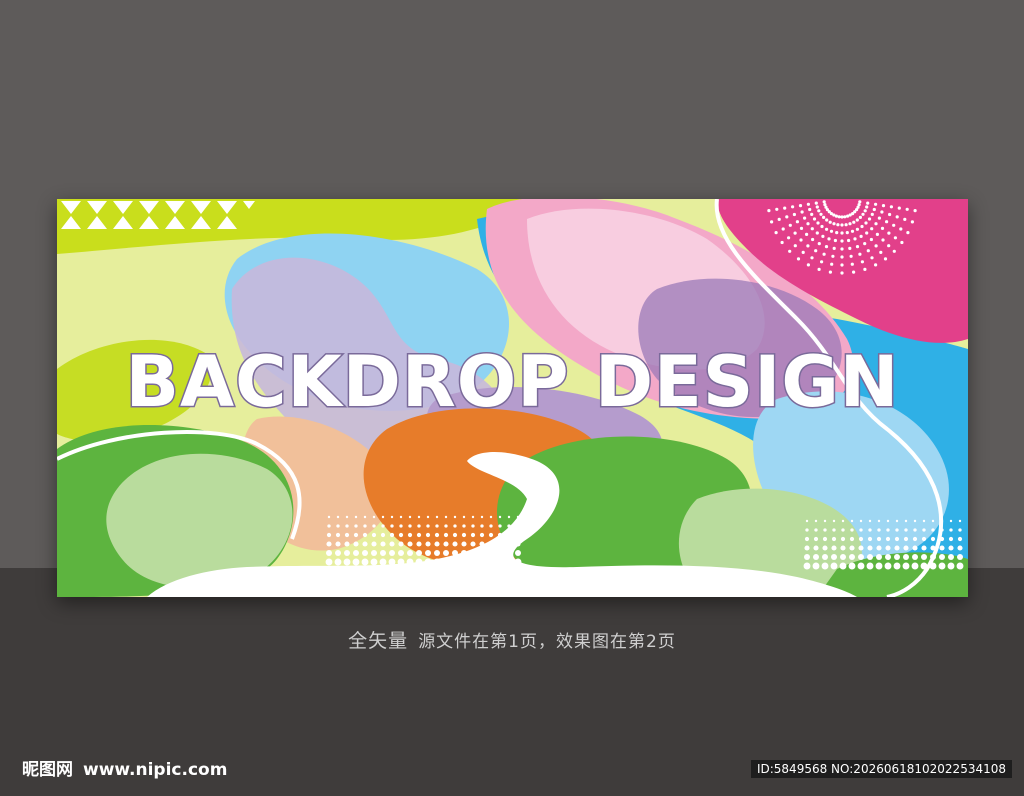  What do you see at coordinates (155, 770) in the screenshot?
I see `site-url: www.nipic.com` at bounding box center [155, 770].